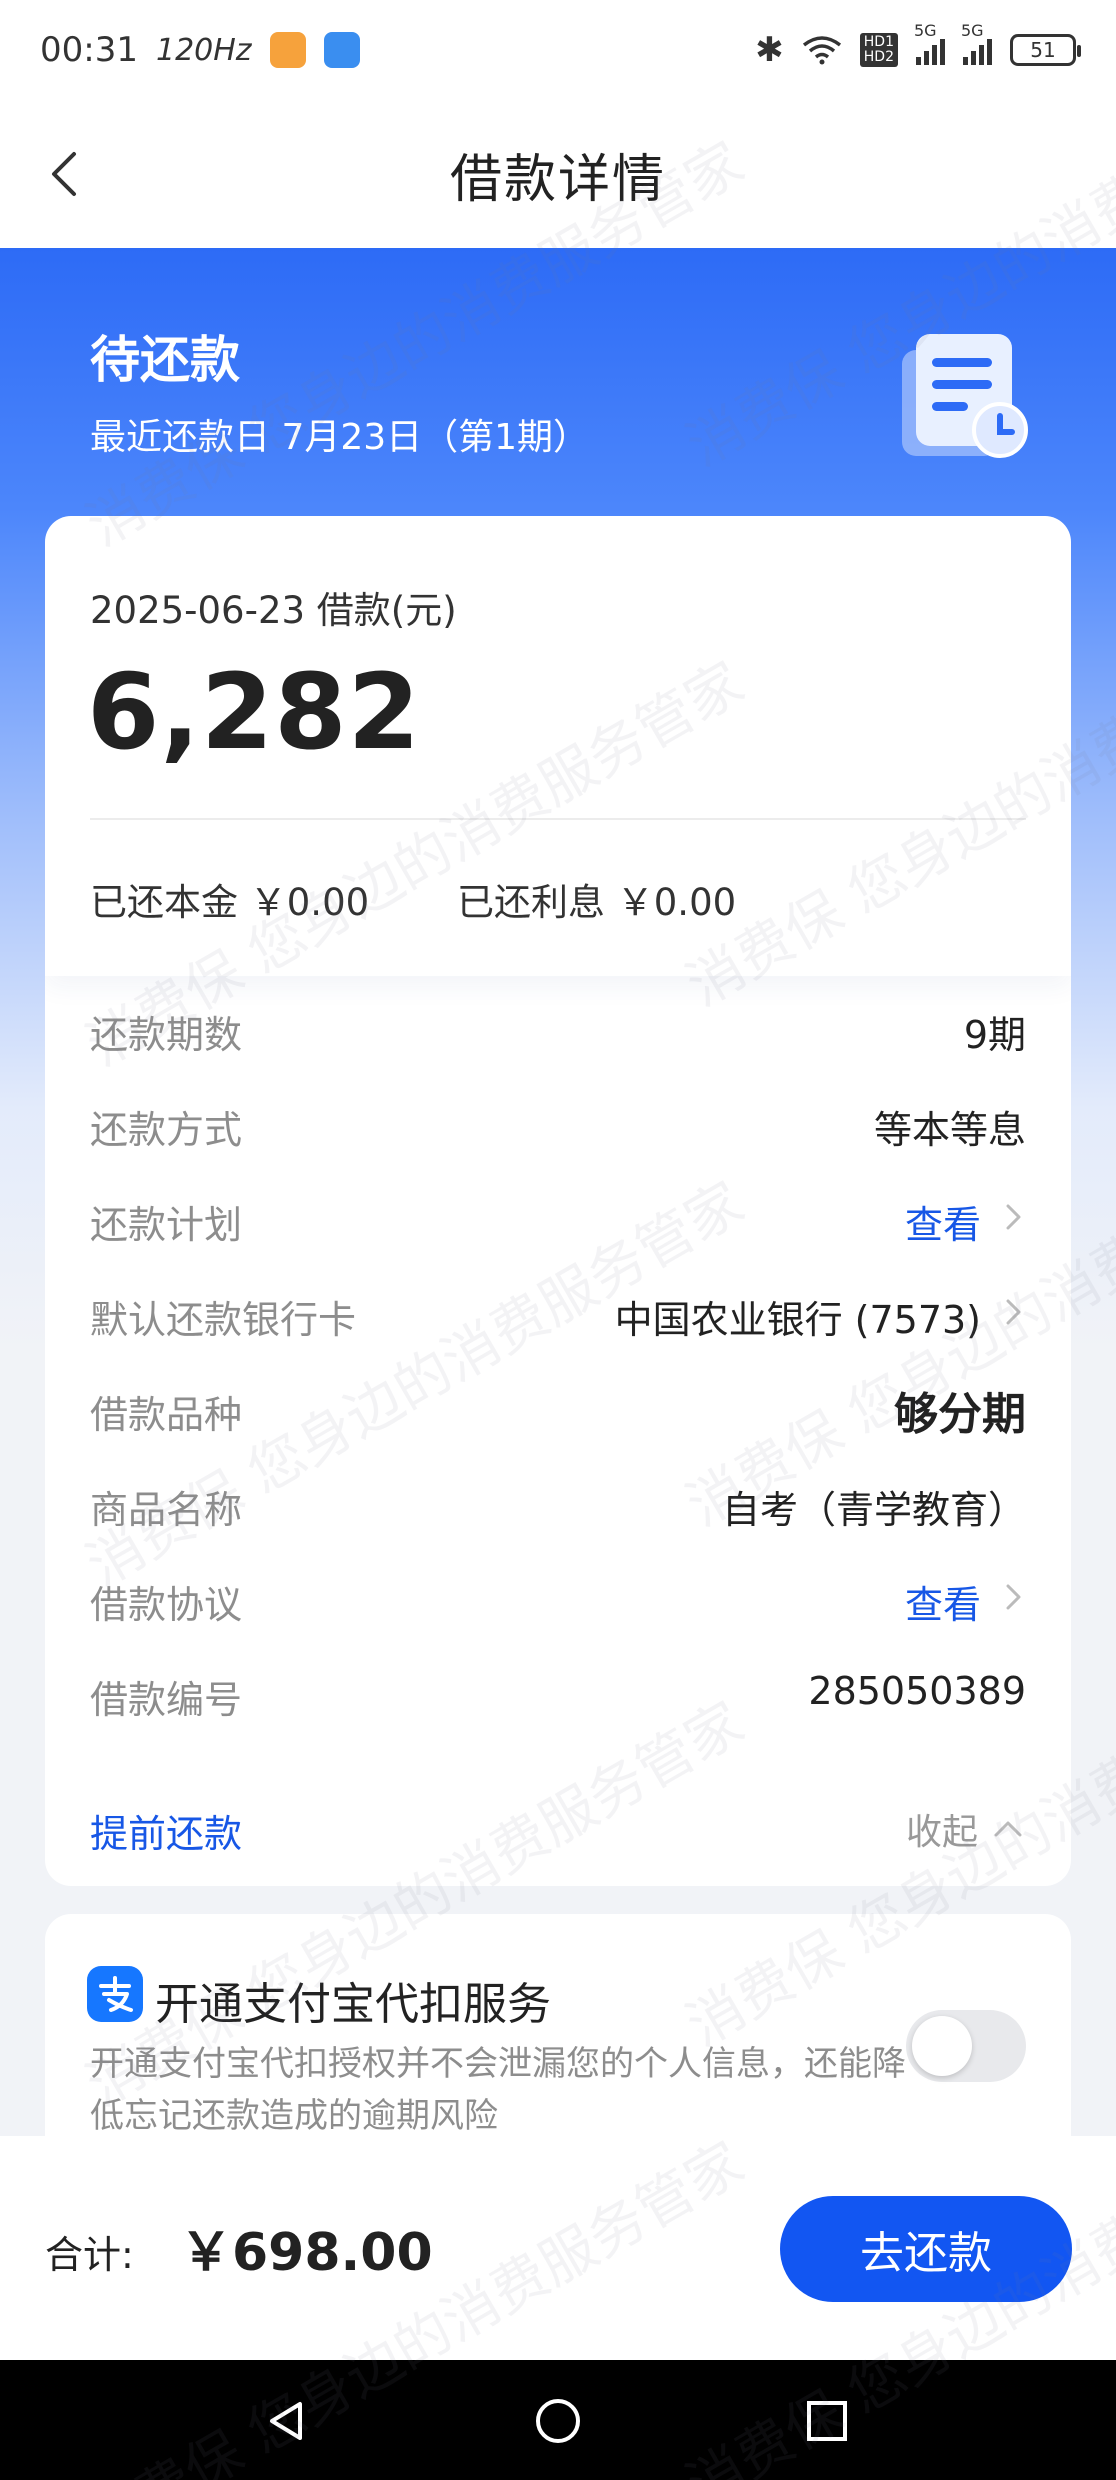 This screenshot has height=2480, width=1116. What do you see at coordinates (166, 1415) in the screenshot?
I see `row-label: 借款品种` at bounding box center [166, 1415].